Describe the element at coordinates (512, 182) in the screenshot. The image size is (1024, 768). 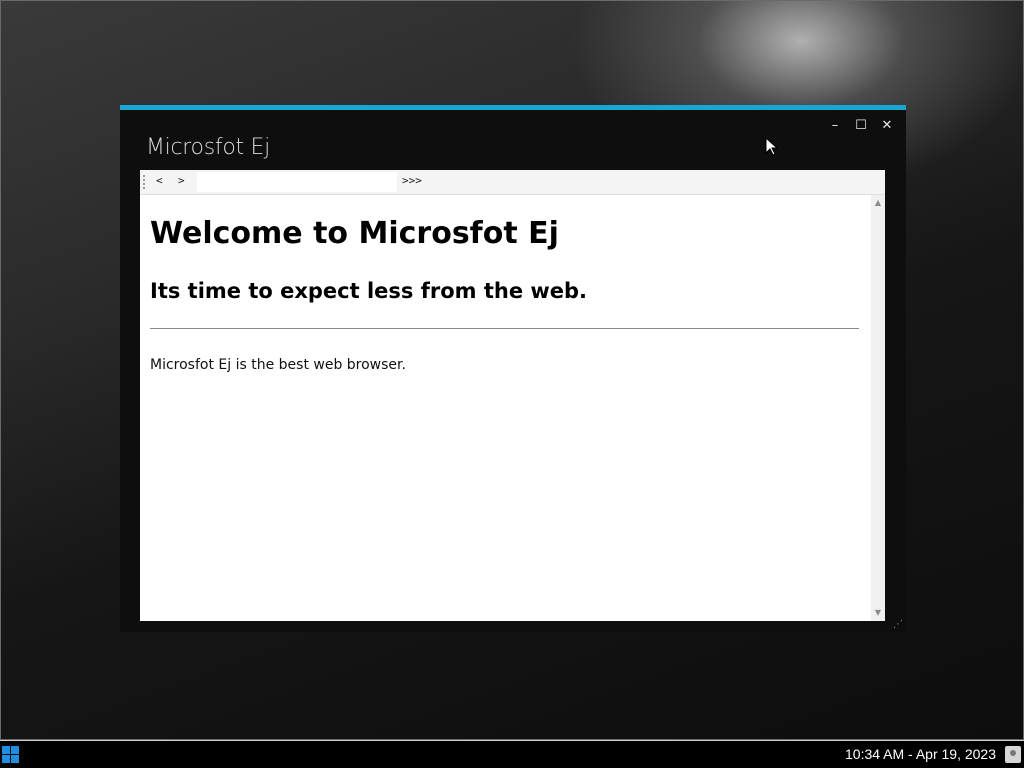
I see `browser-toolbar: < > >>>` at that location.